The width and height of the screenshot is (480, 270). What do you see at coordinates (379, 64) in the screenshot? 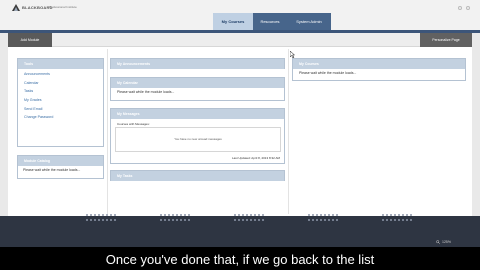
I see `module-title: My Courses` at bounding box center [379, 64].